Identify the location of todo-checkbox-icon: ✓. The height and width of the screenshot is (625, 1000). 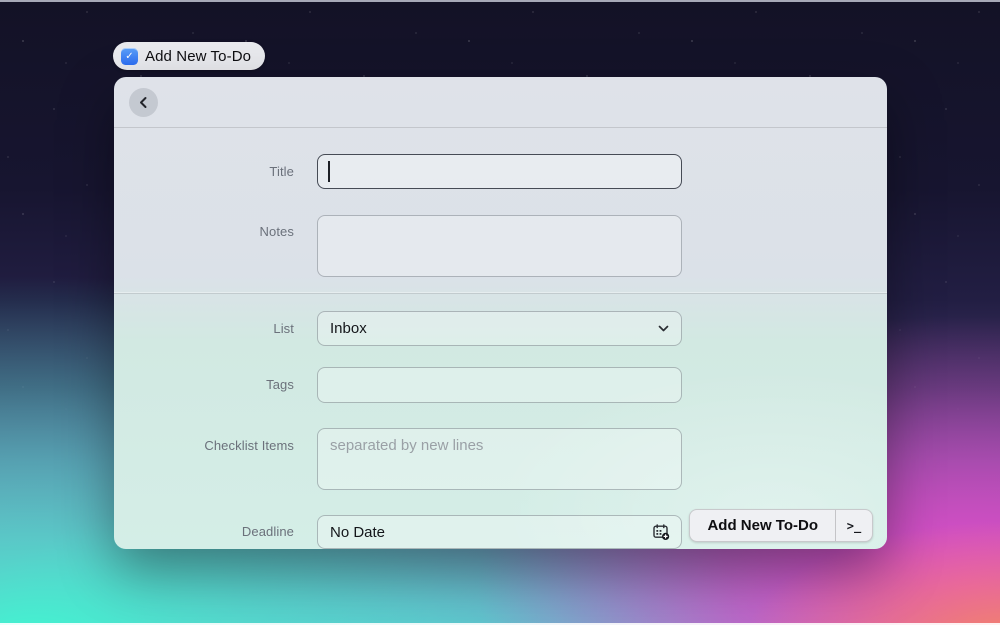
(129, 56).